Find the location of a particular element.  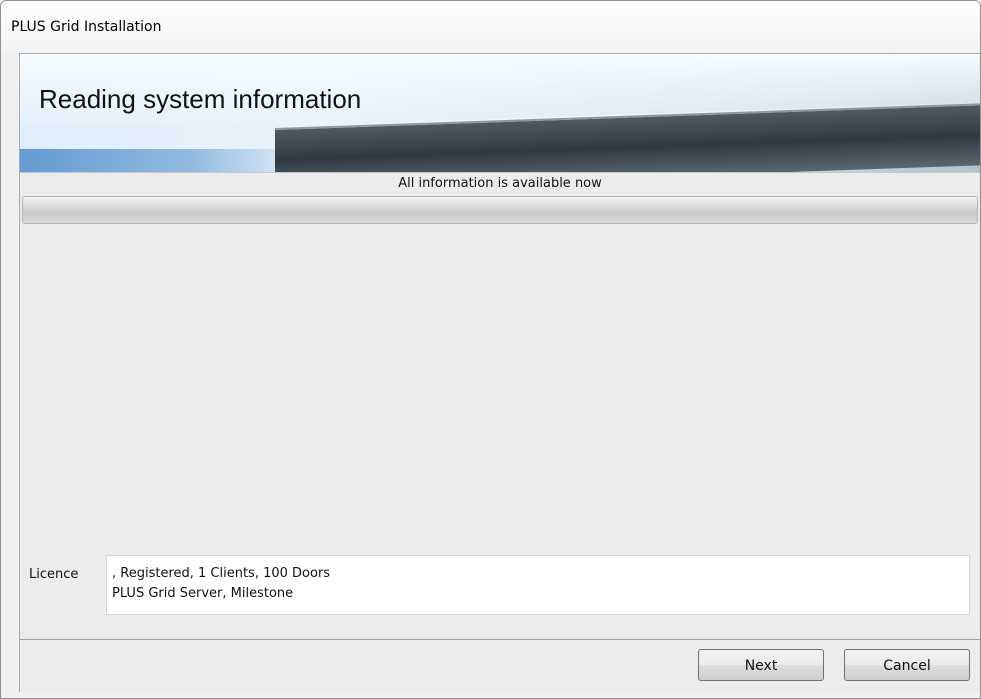

licence-line-2: PLUS Grid Server, Milestone is located at coordinates (203, 593).